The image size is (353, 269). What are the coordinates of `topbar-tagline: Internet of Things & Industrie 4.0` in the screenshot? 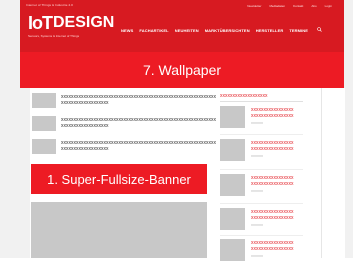 It's located at (49, 5).